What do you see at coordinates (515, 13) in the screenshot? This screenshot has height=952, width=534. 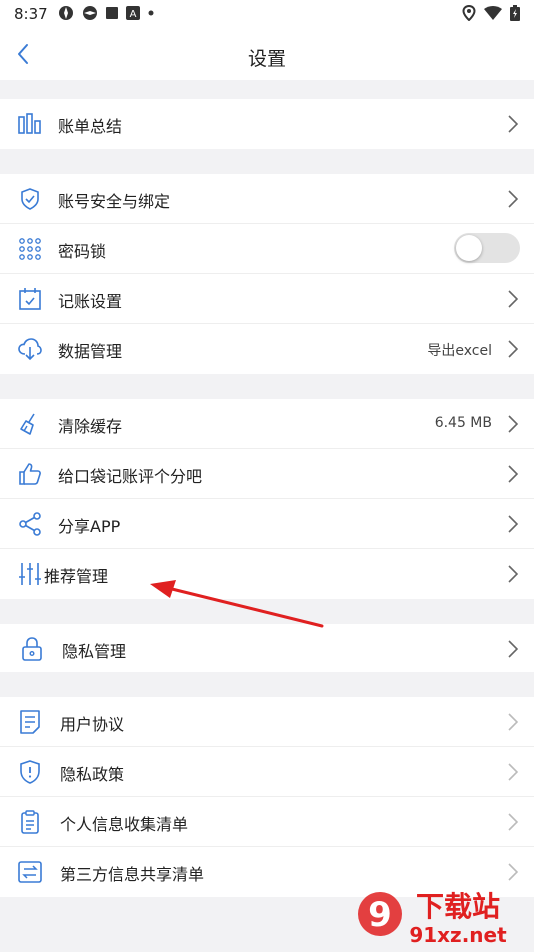 I see `battery-icon` at bounding box center [515, 13].